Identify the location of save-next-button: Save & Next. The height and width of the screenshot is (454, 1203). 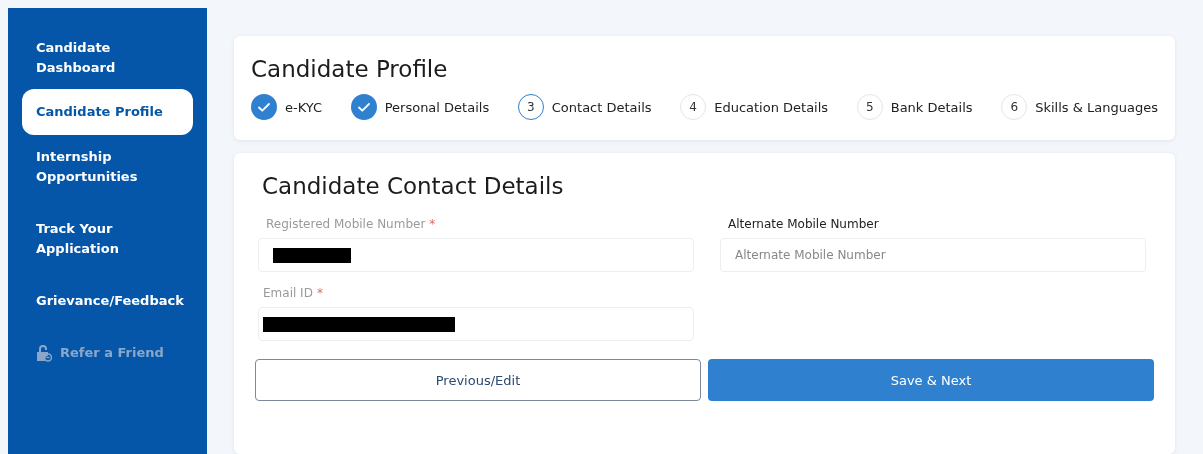
(931, 380).